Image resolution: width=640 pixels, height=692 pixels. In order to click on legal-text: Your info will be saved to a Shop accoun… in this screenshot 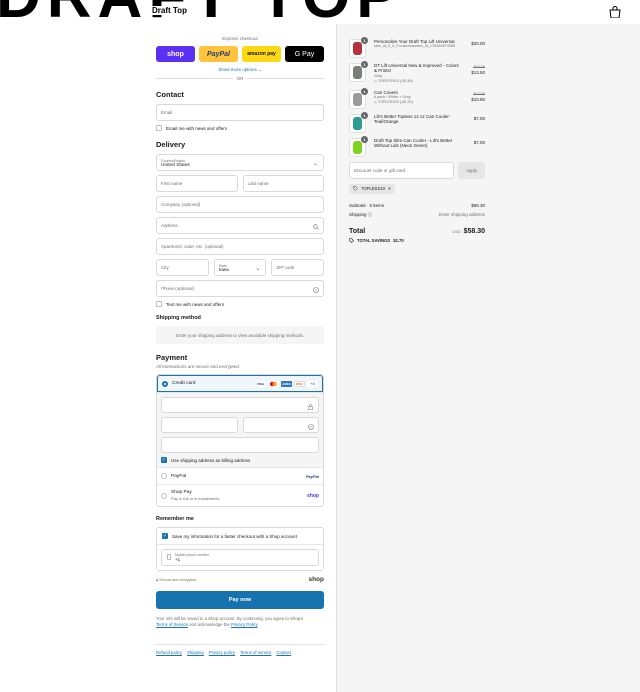, I will do `click(240, 622)`.